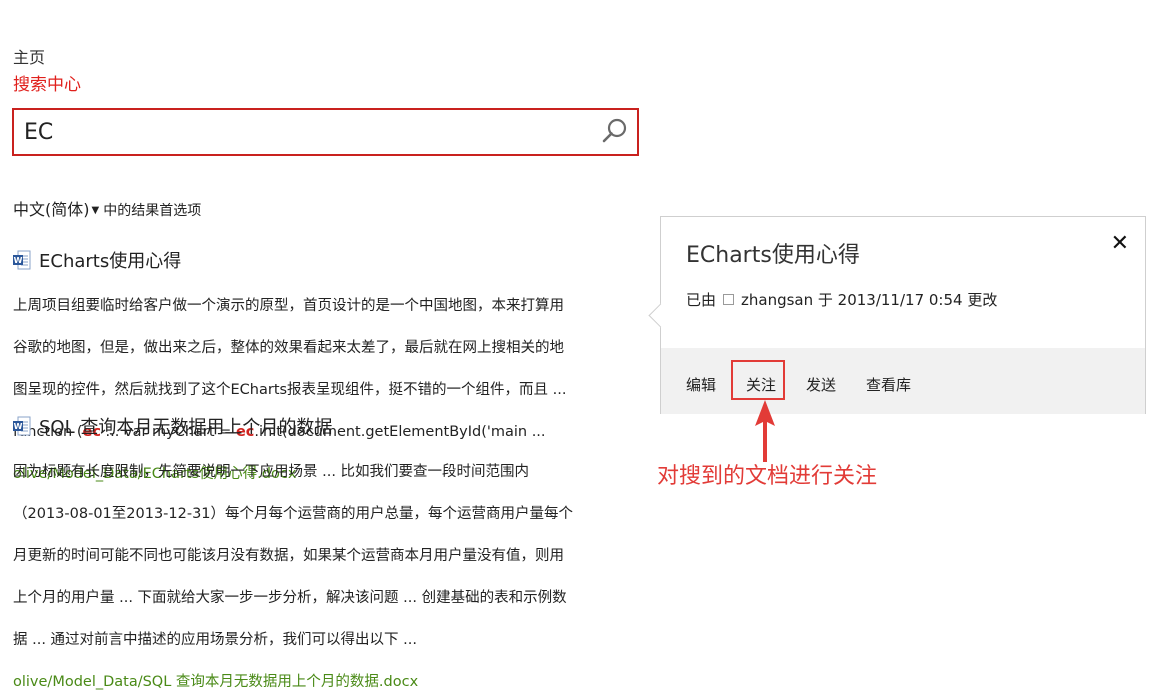  I want to click on language-dropdown: 中文(简体) ▼, so click(56, 209).